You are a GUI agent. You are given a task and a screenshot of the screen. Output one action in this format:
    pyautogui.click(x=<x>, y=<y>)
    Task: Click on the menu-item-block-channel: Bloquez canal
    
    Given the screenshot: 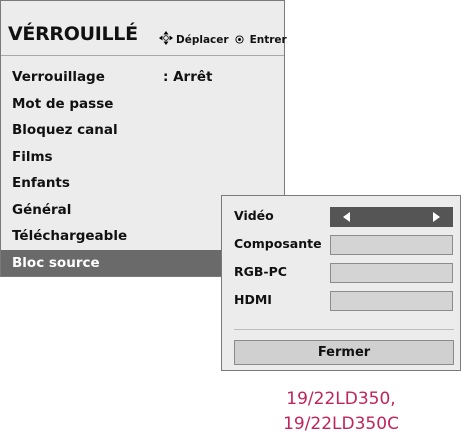 What is the action you would take?
    pyautogui.click(x=142, y=130)
    